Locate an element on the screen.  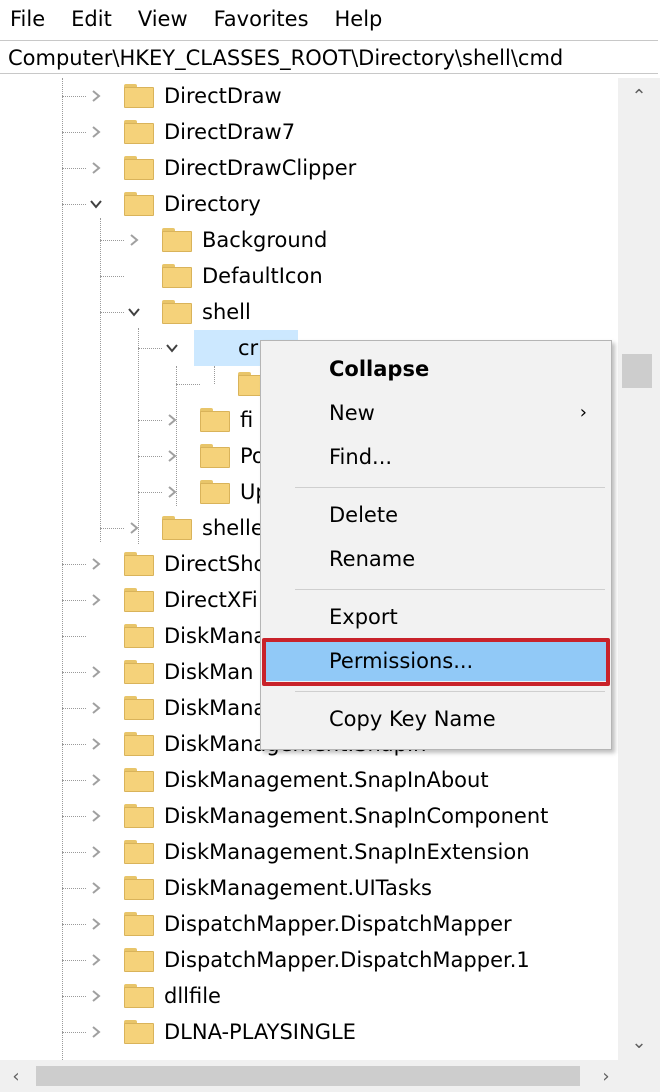
menu-view: View is located at coordinates (163, 19).